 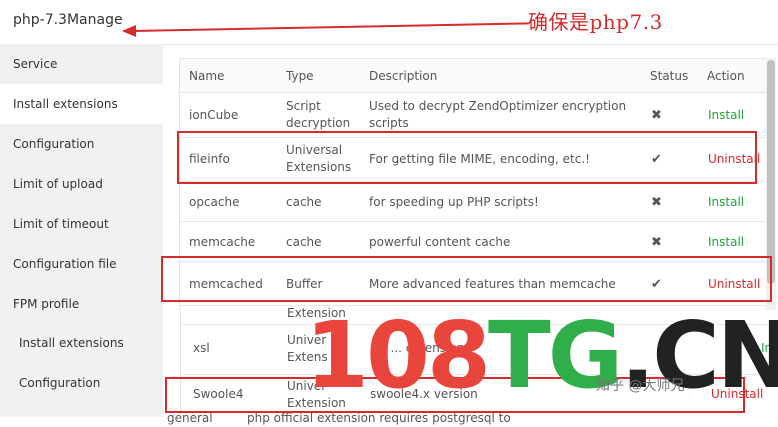 I want to click on ext-desc-line1: powerful content cache, so click(x=440, y=242).